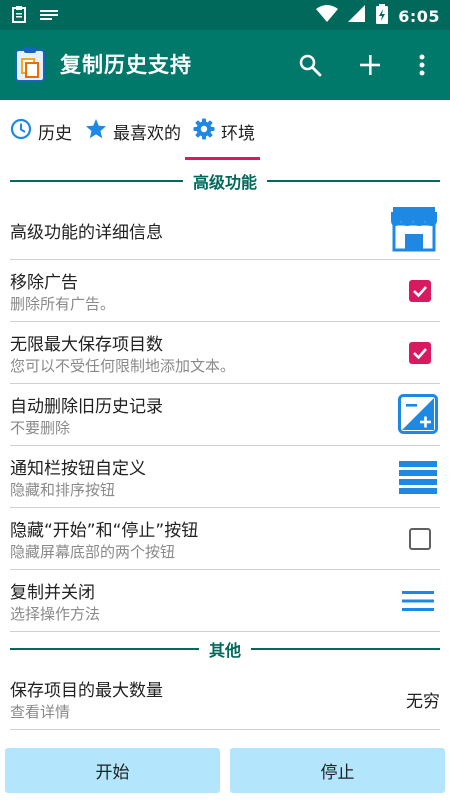 Image resolution: width=450 pixels, height=800 pixels. Describe the element at coordinates (86, 691) in the screenshot. I see `setting-title: 保存项目的最大数量` at that location.